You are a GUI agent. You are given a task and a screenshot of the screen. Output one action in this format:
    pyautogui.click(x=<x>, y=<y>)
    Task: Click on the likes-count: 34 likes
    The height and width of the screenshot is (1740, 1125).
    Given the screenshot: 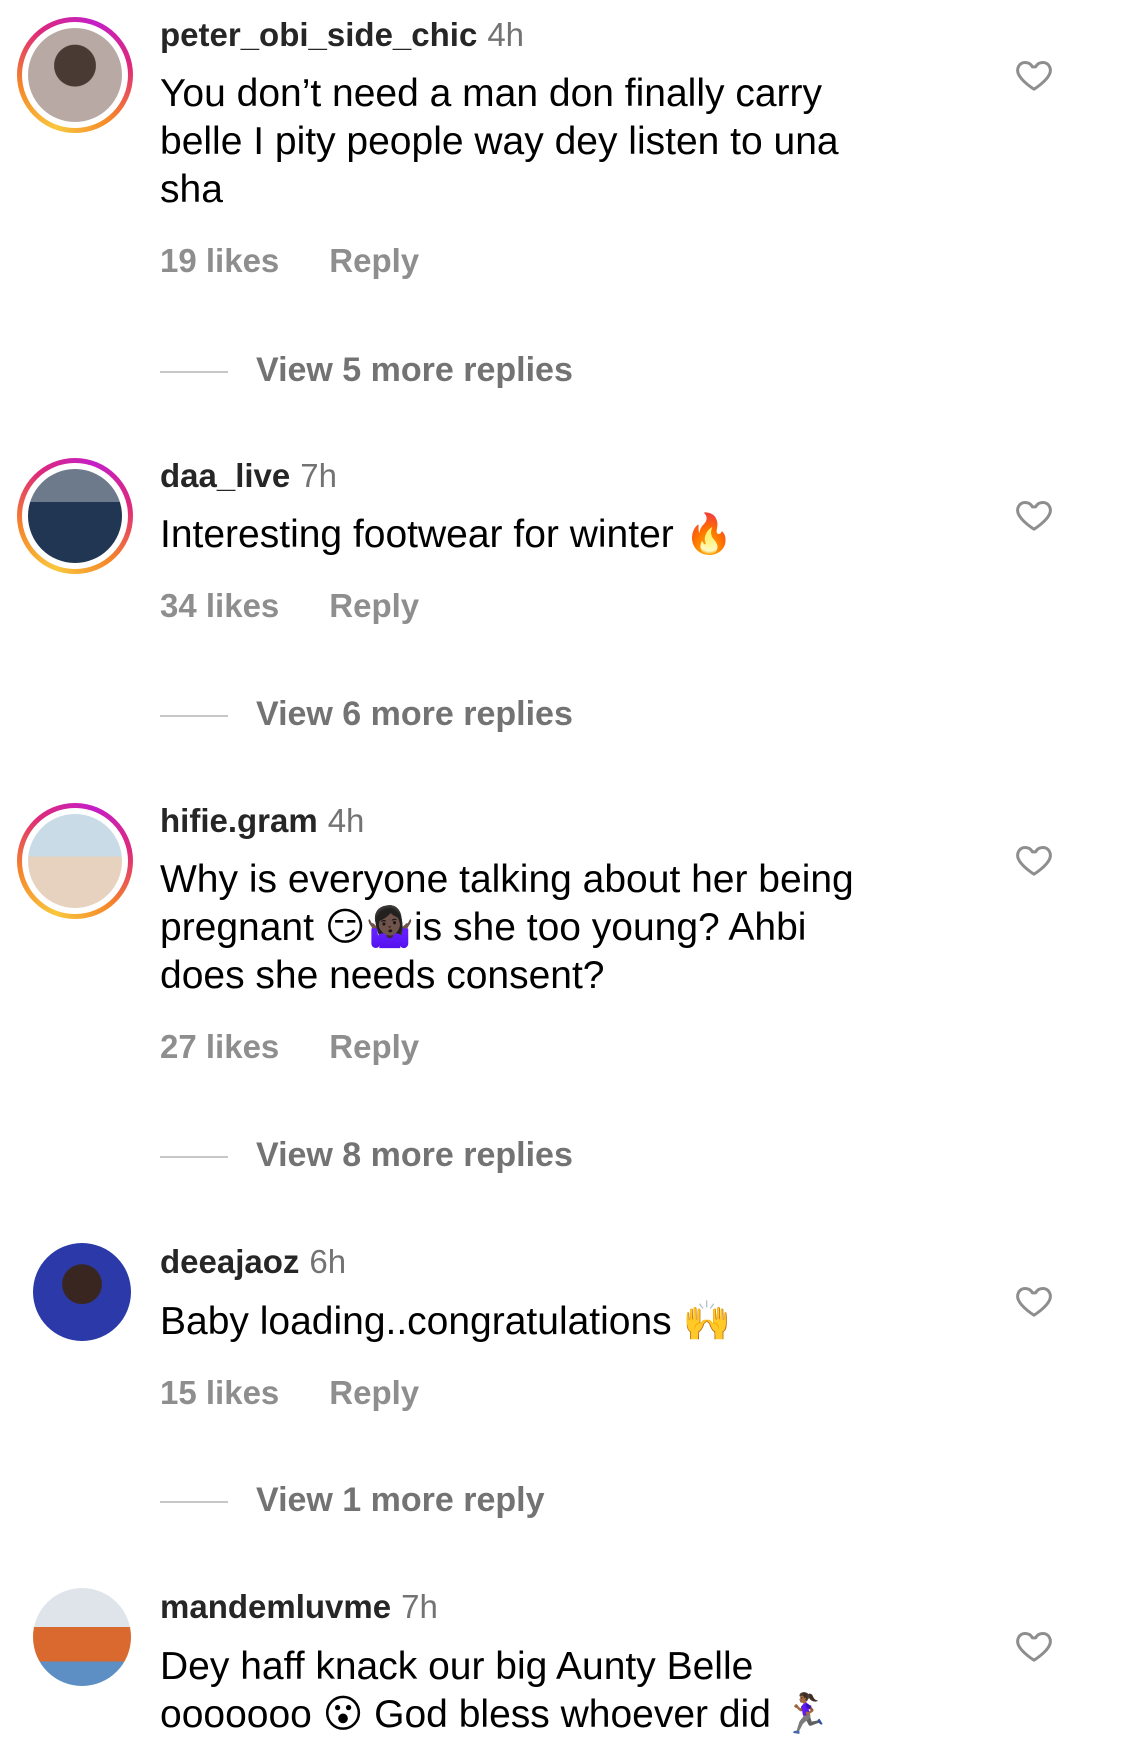 What is the action you would take?
    pyautogui.click(x=219, y=605)
    